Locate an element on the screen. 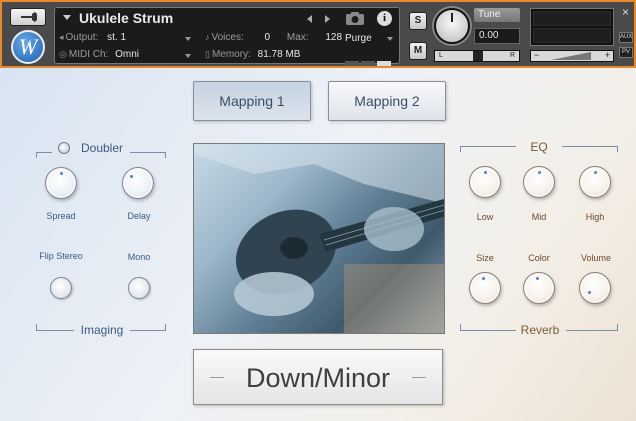 This screenshot has height=421, width=636. mono-label: Mono is located at coordinates (139, 257).